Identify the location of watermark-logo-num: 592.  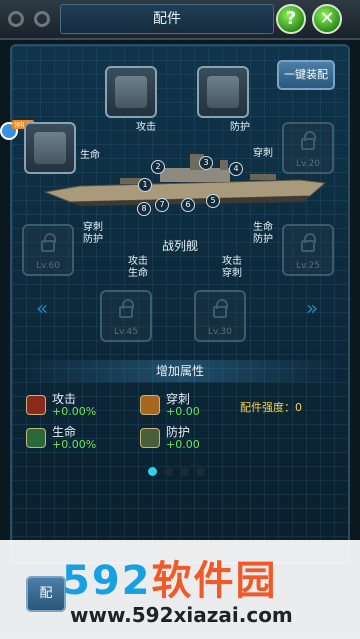
(107, 581).